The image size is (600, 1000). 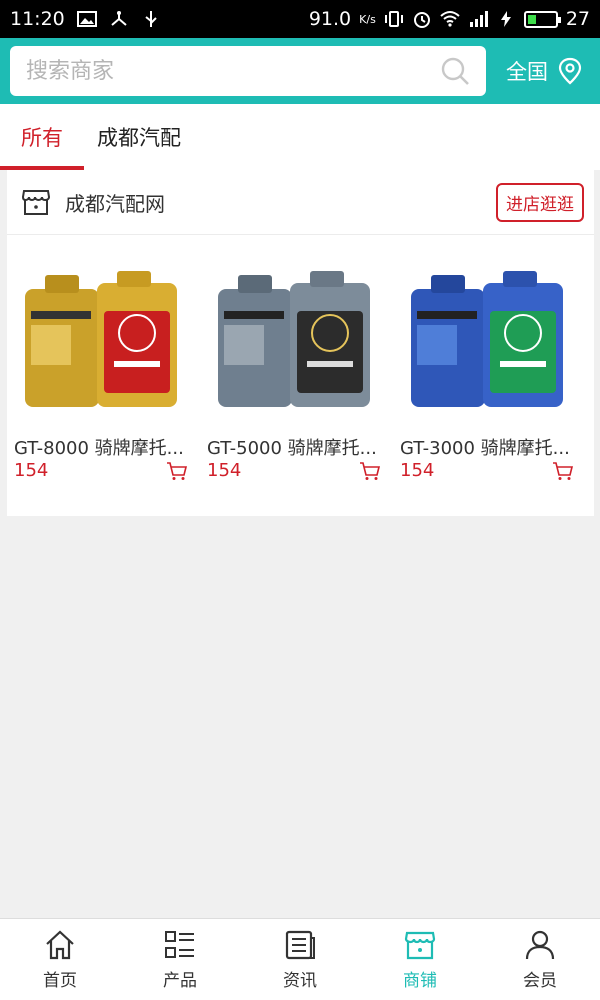 What do you see at coordinates (300, 981) in the screenshot?
I see `nav-label: 资讯` at bounding box center [300, 981].